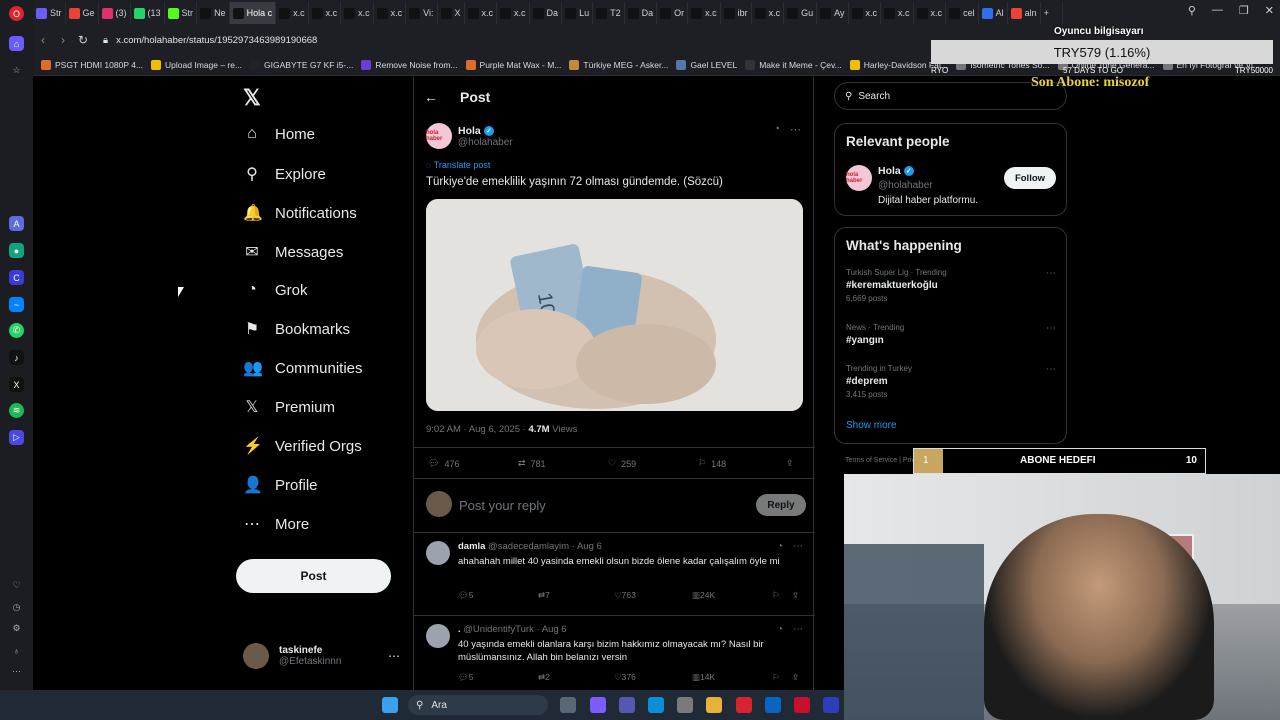 This screenshot has height=720, width=1280. What do you see at coordinates (16, 437) in the screenshot?
I see `player-icon: ▷` at bounding box center [16, 437].